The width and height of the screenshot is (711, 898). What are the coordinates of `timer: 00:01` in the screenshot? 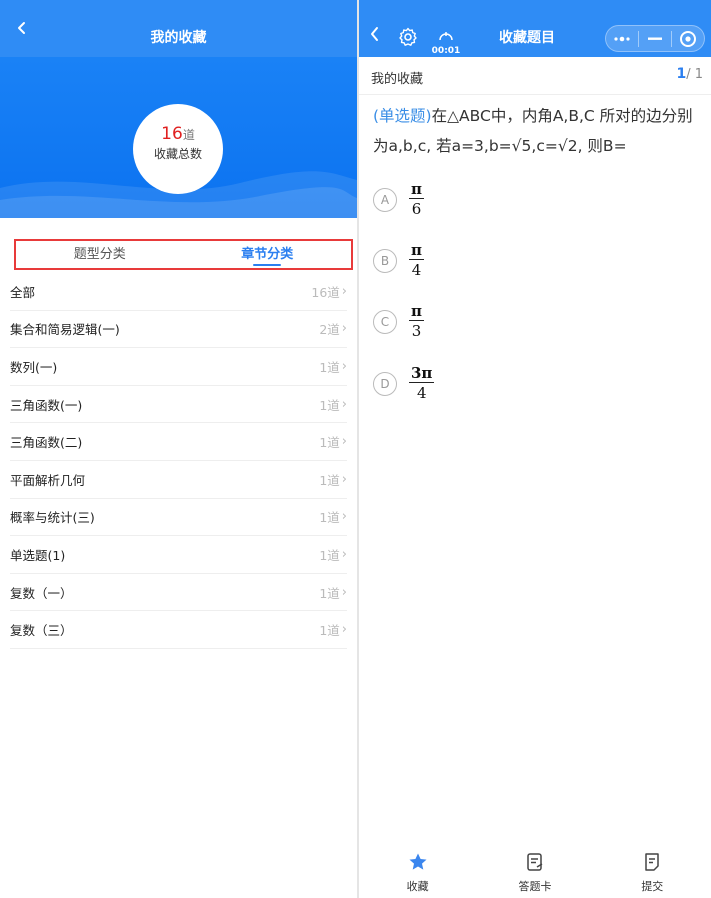 It's located at (446, 41).